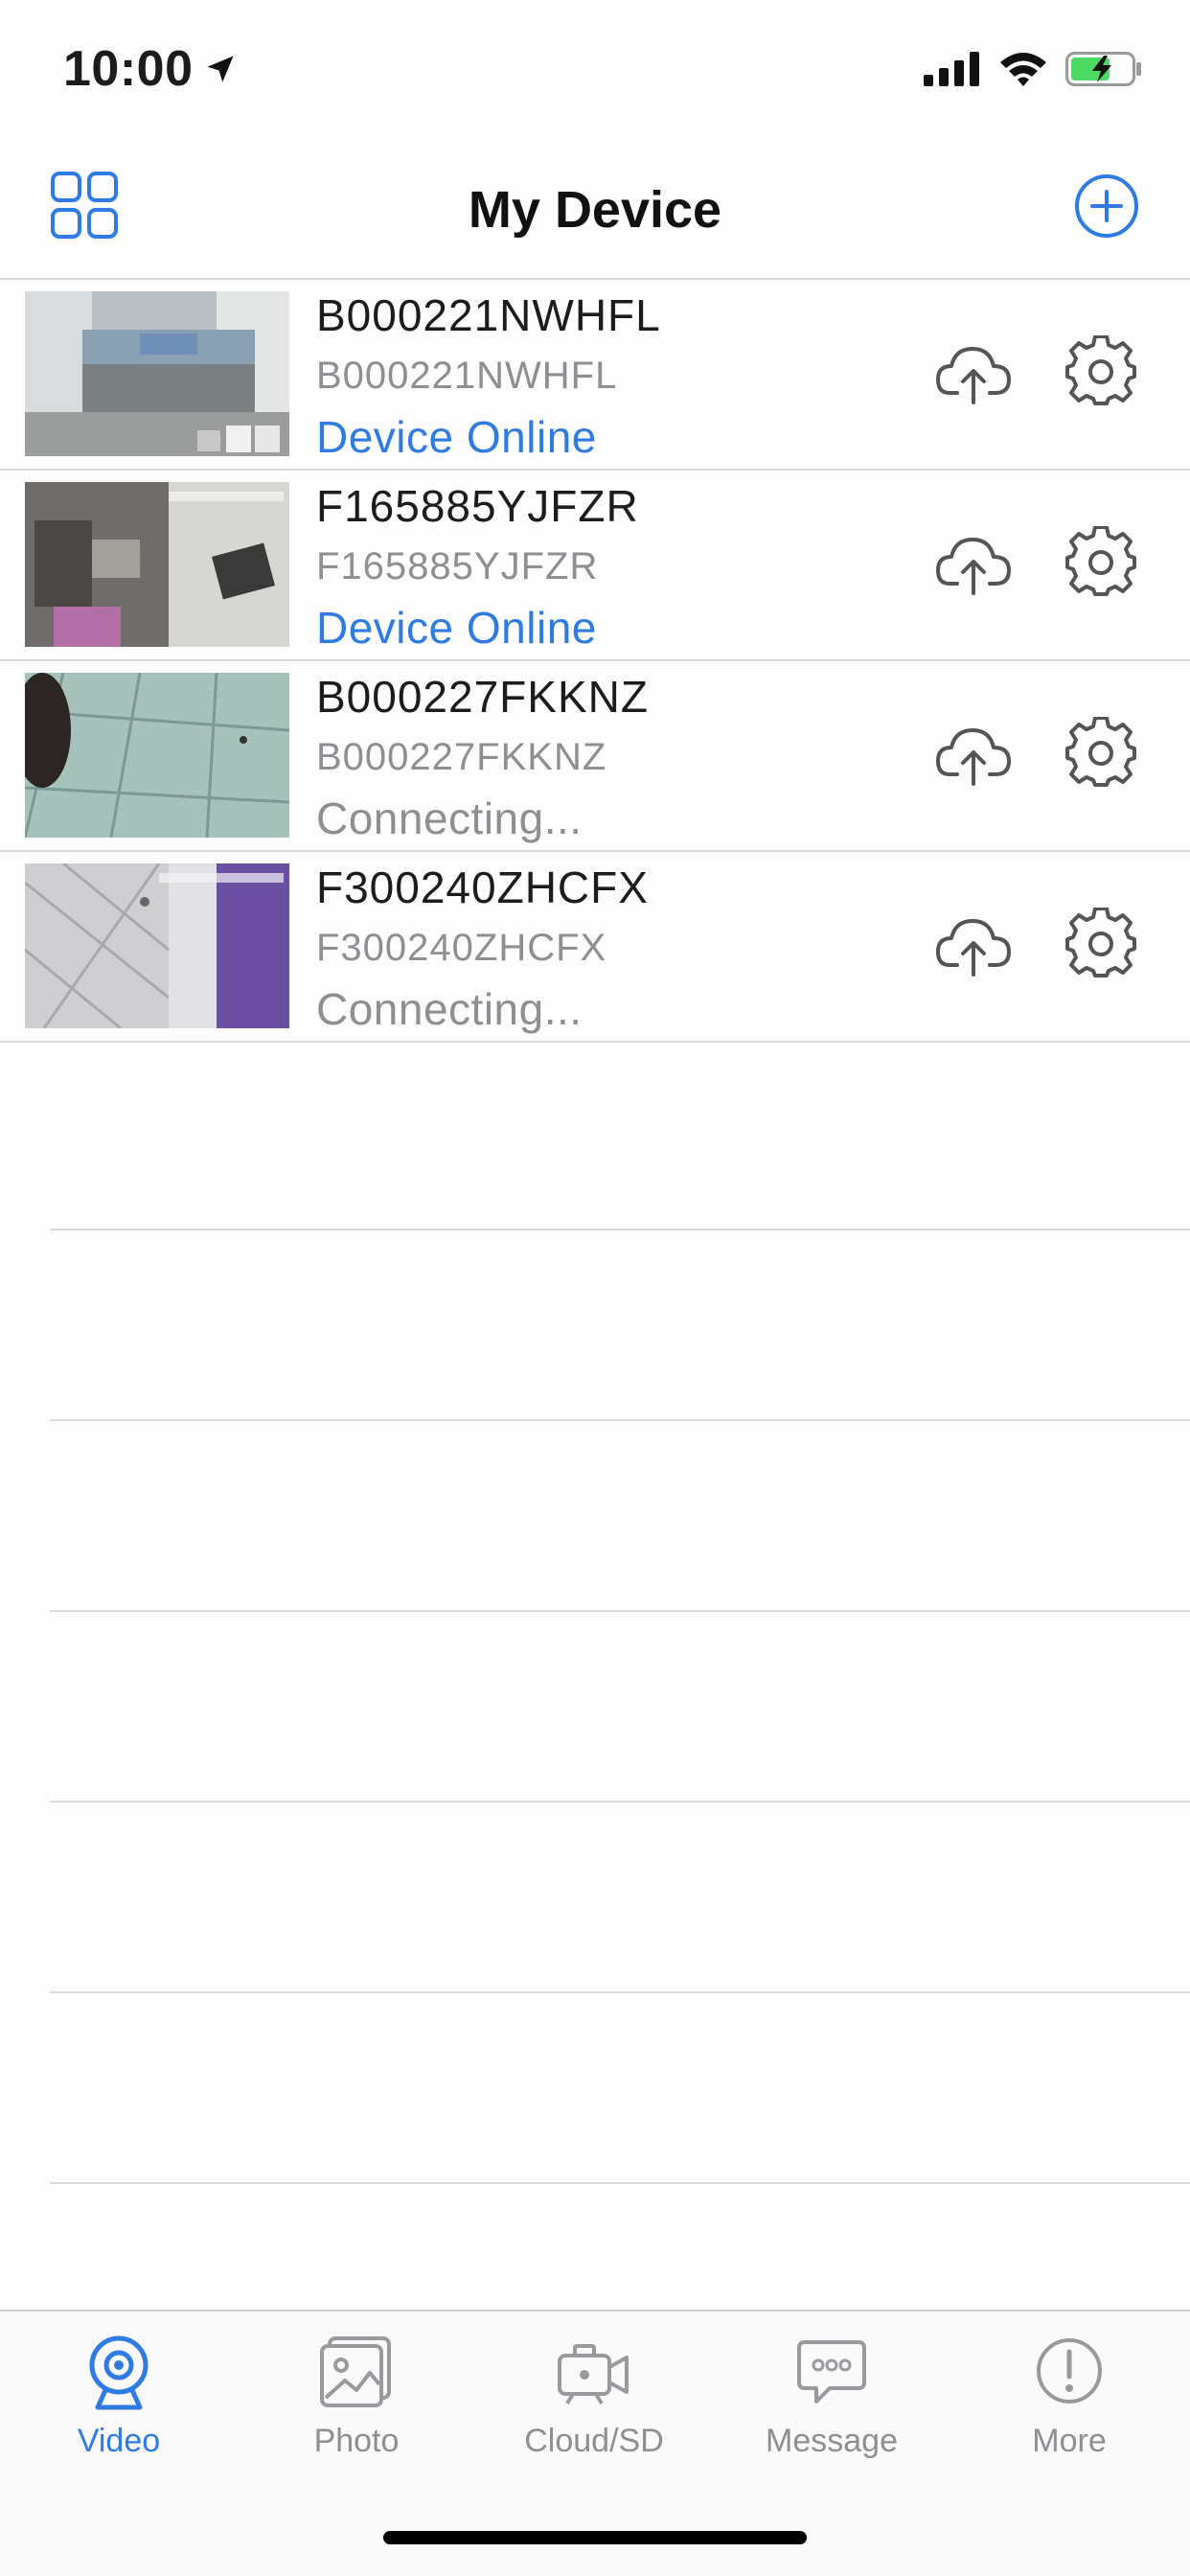 The height and width of the screenshot is (2576, 1190). I want to click on device-name: B000227FKKNZ, so click(483, 697).